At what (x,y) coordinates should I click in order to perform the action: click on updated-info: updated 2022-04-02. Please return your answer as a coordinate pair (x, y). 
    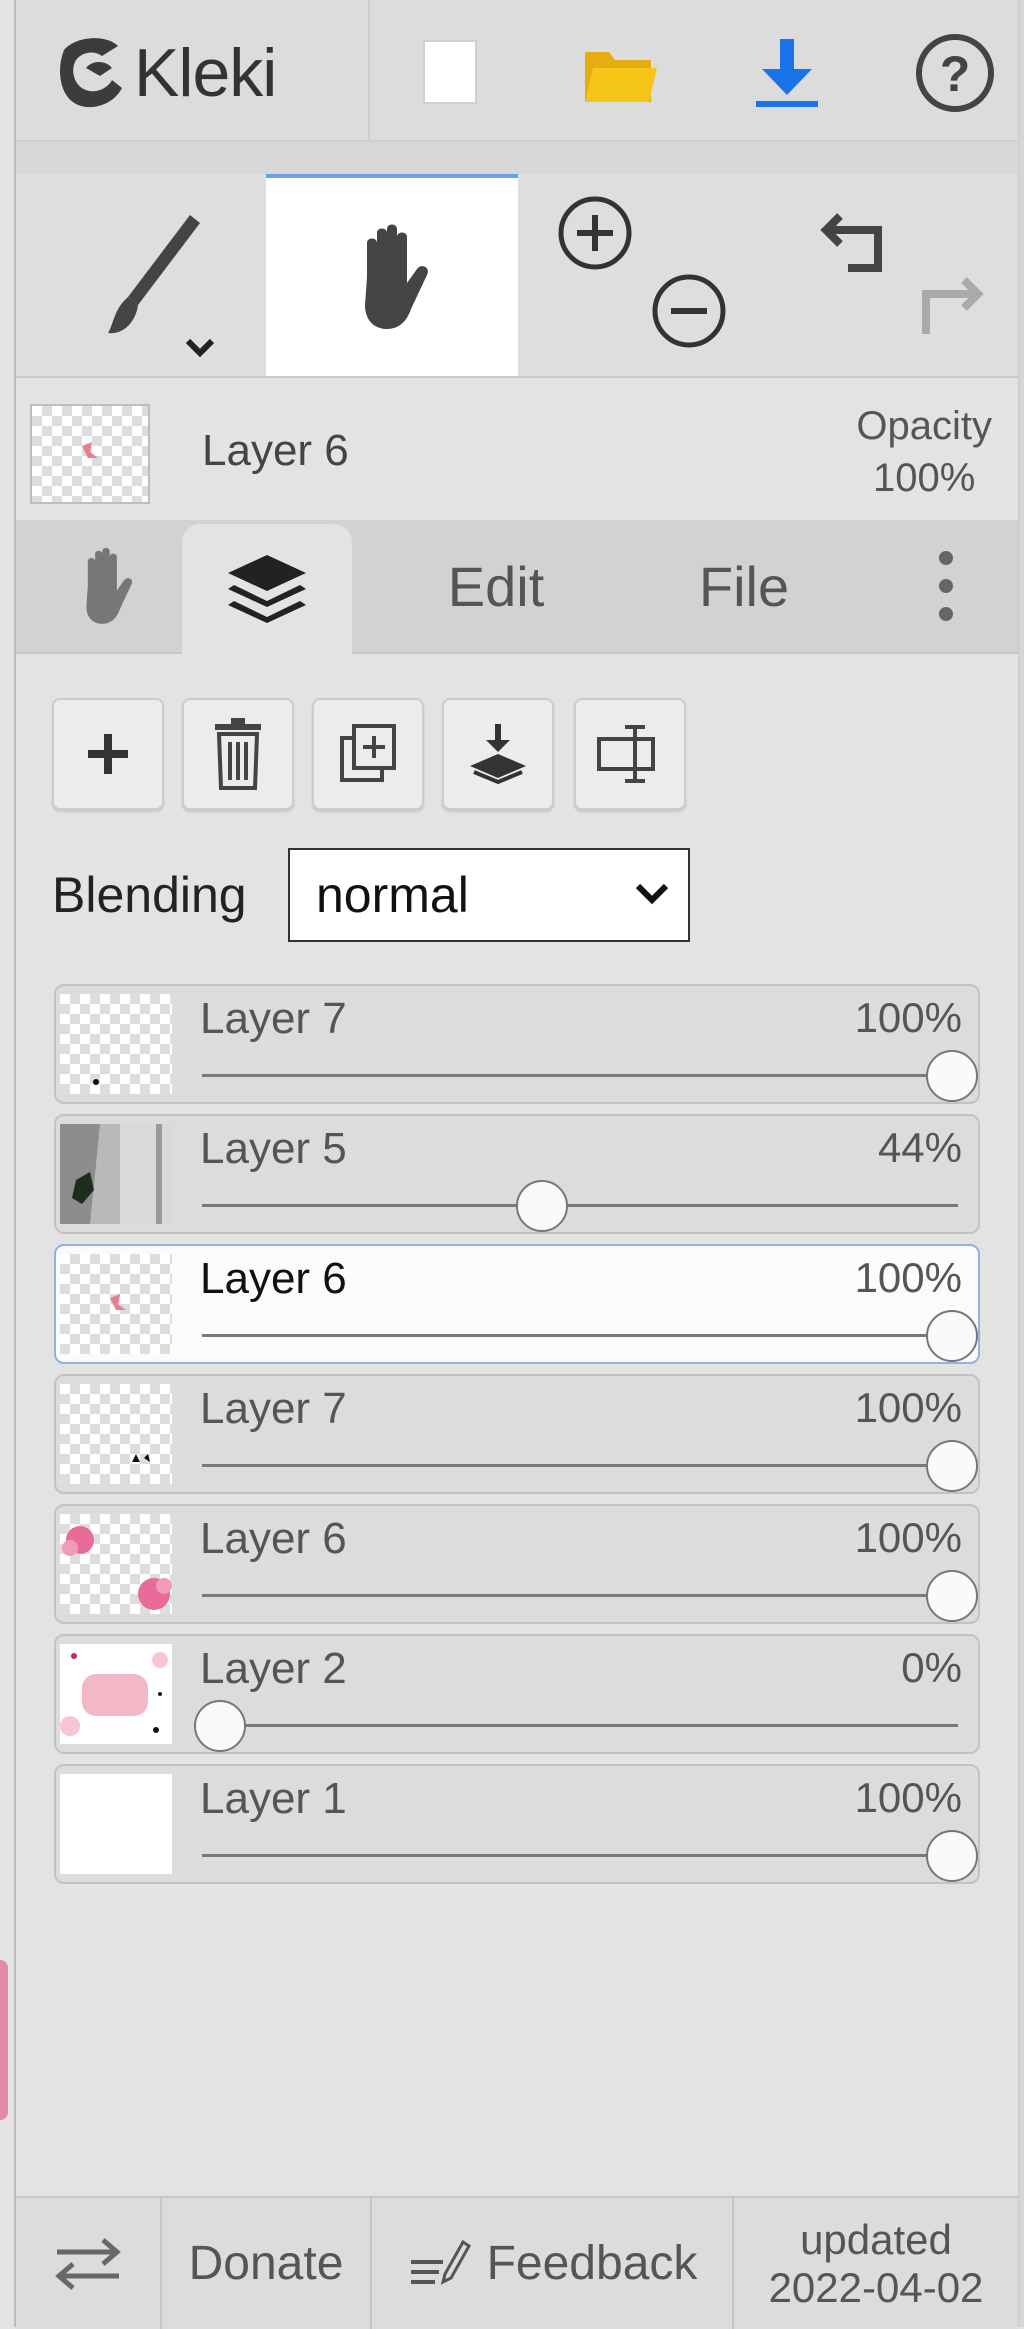
    Looking at the image, I should click on (876, 2263).